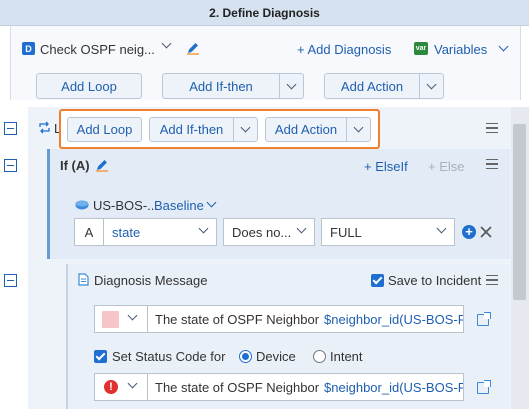 This screenshot has width=529, height=409. What do you see at coordinates (82, 205) in the screenshot?
I see `device-icon` at bounding box center [82, 205].